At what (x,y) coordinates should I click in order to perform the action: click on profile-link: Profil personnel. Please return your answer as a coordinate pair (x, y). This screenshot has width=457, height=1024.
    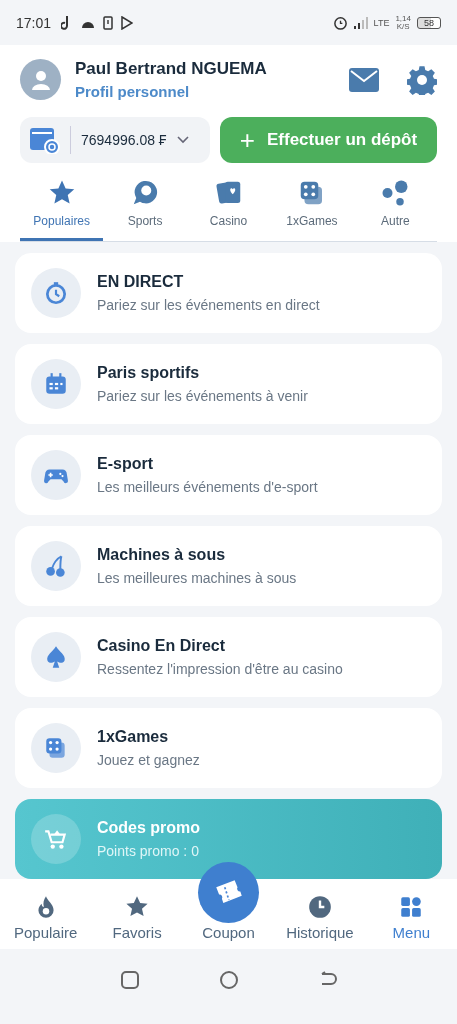
    Looking at the image, I should click on (171, 91).